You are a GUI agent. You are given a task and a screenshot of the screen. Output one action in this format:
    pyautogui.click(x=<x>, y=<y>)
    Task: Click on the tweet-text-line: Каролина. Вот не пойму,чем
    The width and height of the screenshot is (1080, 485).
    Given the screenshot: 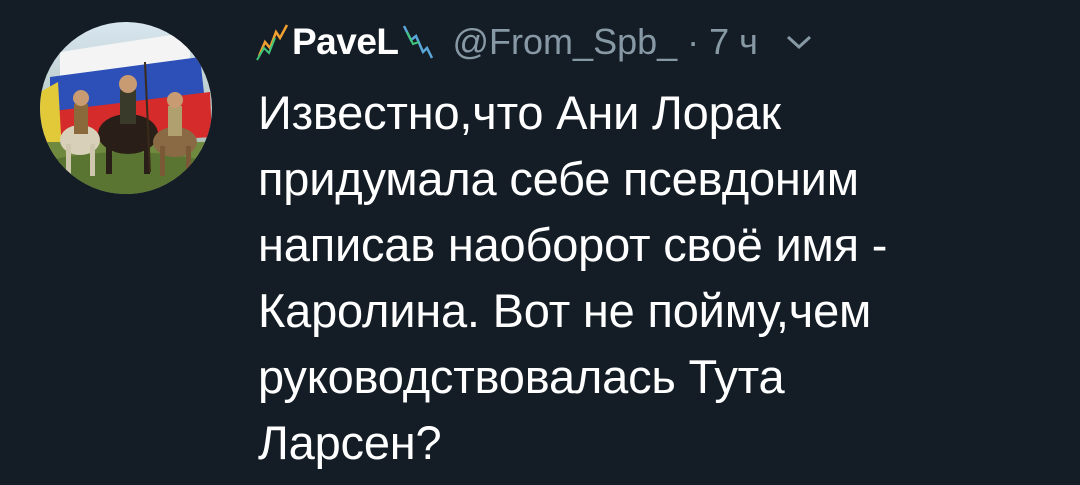 What is the action you would take?
    pyautogui.click(x=565, y=310)
    